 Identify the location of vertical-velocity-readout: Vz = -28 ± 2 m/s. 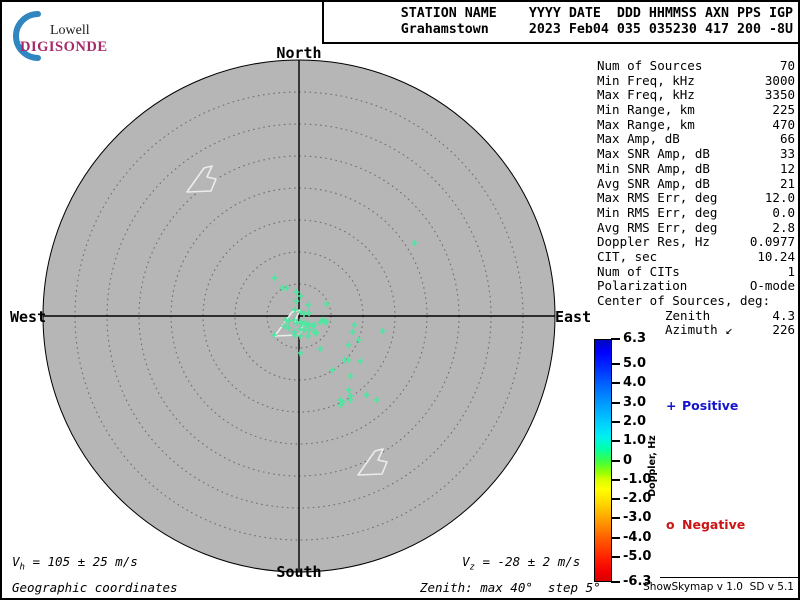
(521, 563).